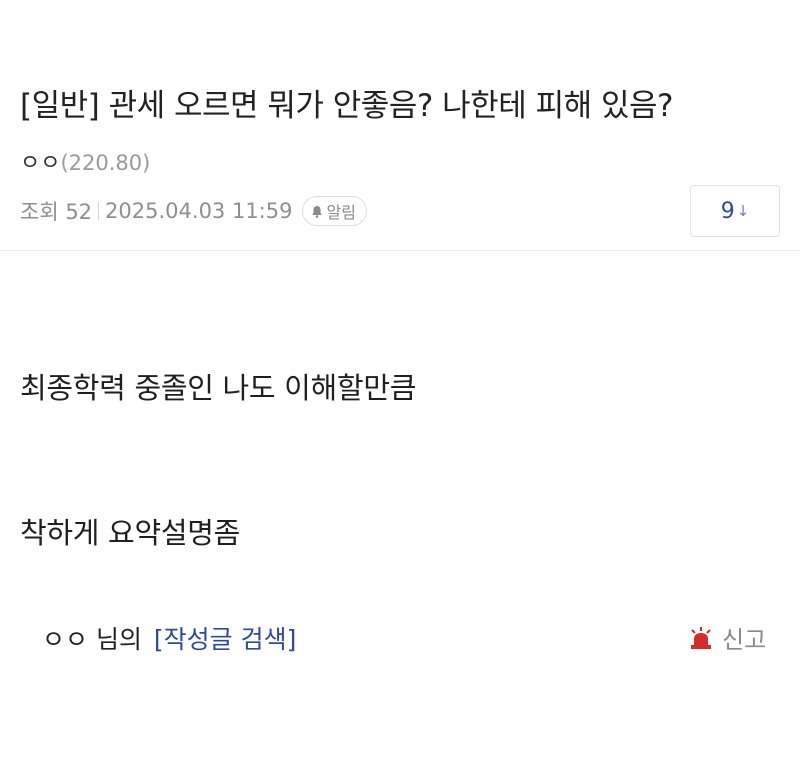  I want to click on author-posts-search-link: [작성글 검색], so click(225, 639).